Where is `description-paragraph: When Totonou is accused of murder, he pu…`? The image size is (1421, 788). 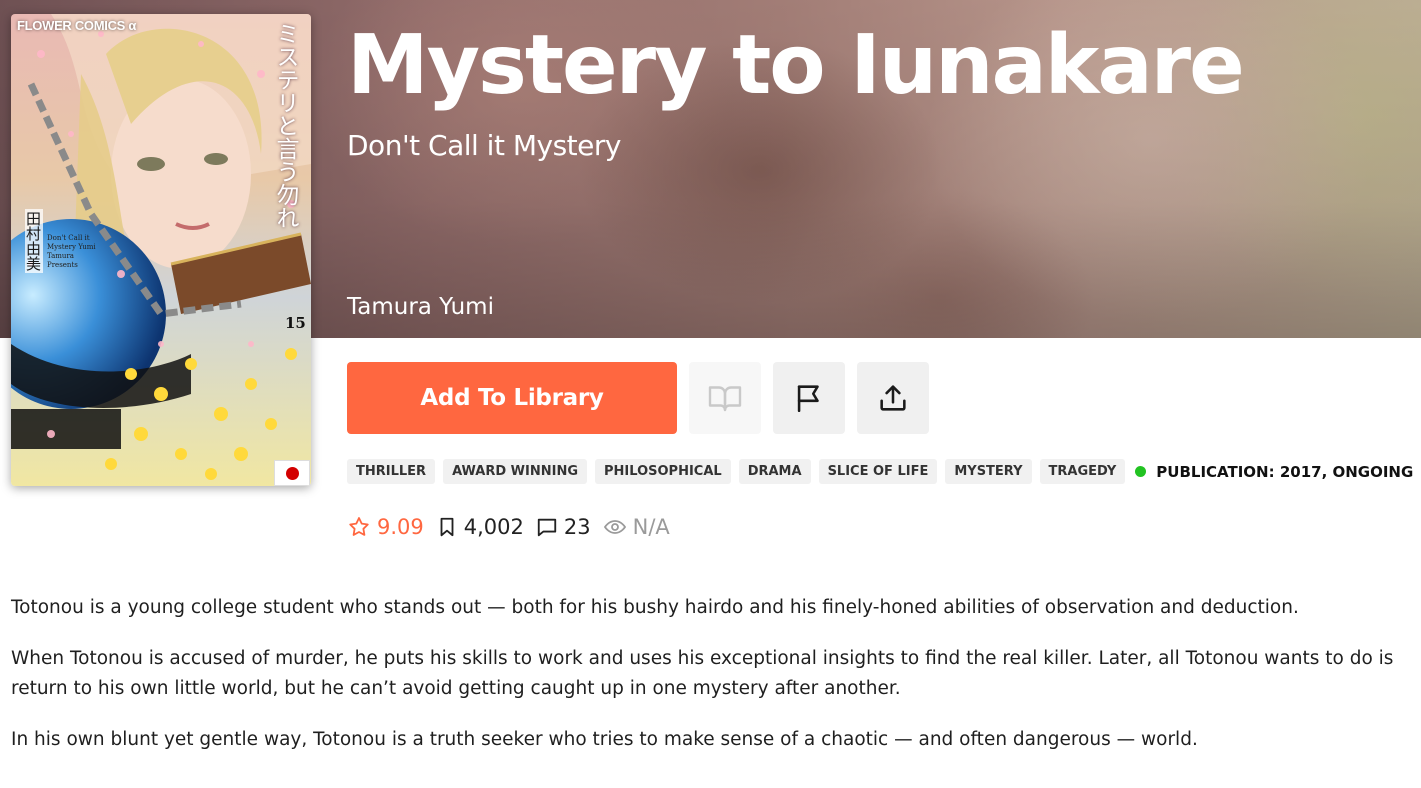
description-paragraph: When Totonou is accused of murder, he pu… is located at coordinates (702, 673).